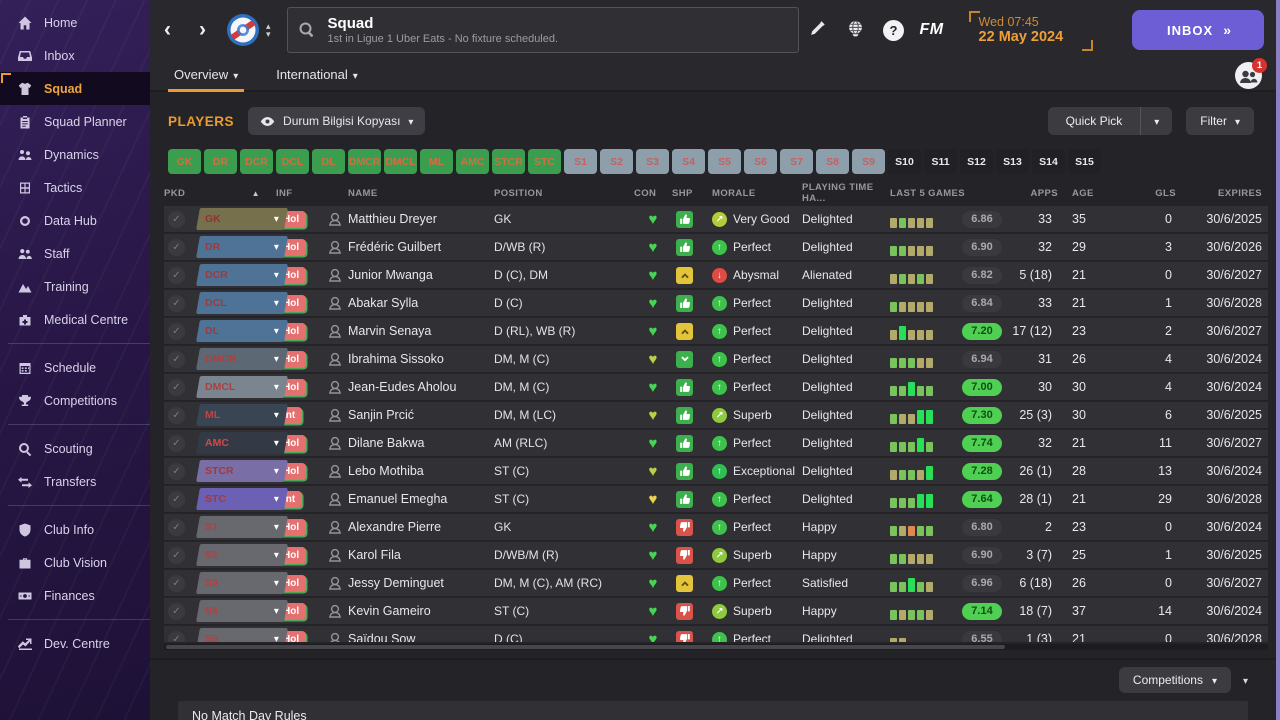  Describe the element at coordinates (242, 247) in the screenshot. I see `pkd-chip: DR` at that location.